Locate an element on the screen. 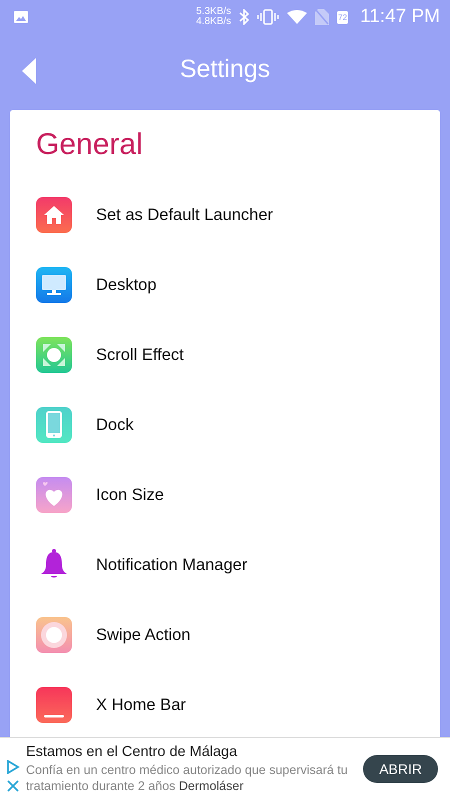 This screenshot has height=800, width=450. ring-icon is located at coordinates (54, 635).